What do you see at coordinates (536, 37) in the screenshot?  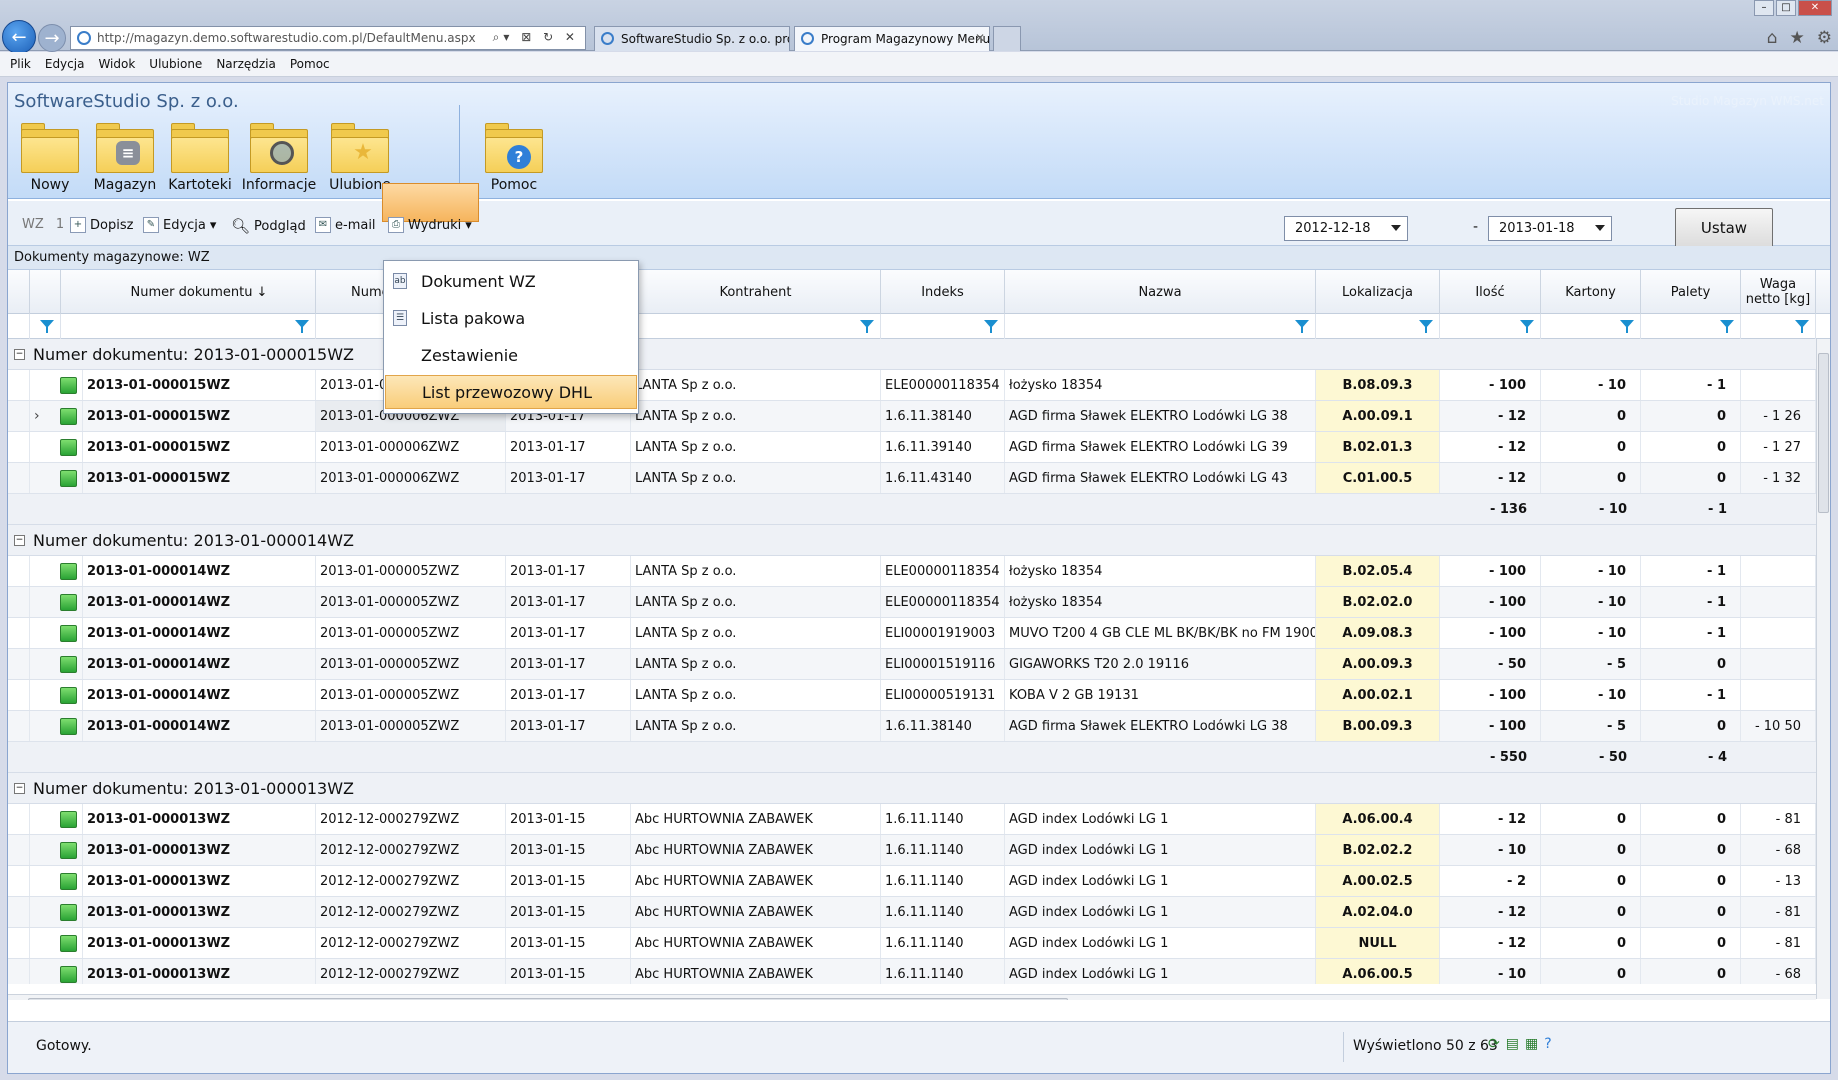 I see `url-tools-icon: ⌕▾ ⊠ ↻ ✕` at bounding box center [536, 37].